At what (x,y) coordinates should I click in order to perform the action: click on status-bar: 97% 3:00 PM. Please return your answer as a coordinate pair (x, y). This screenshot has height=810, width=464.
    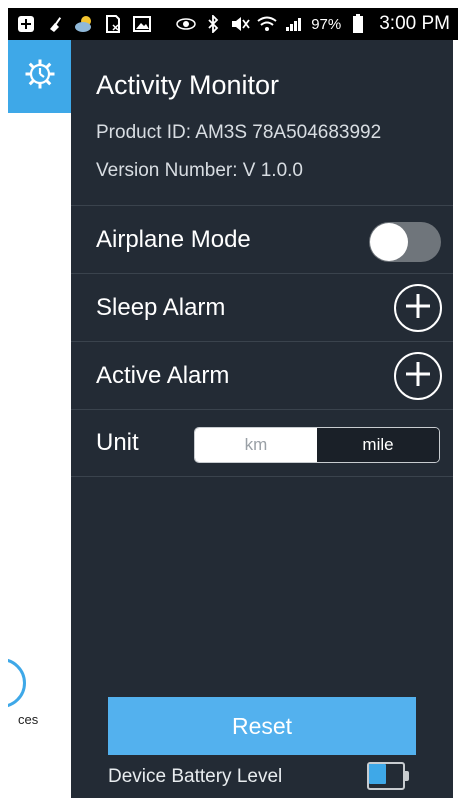
    Looking at the image, I should click on (233, 24).